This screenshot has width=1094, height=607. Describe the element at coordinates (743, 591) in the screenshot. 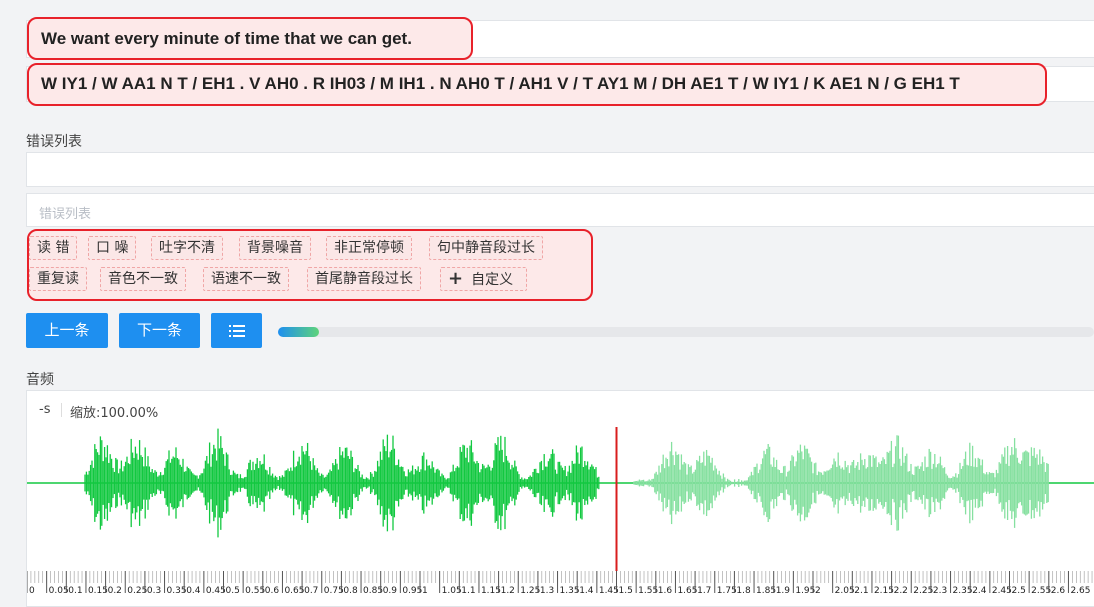

I see `ruler-label: 1.8` at that location.